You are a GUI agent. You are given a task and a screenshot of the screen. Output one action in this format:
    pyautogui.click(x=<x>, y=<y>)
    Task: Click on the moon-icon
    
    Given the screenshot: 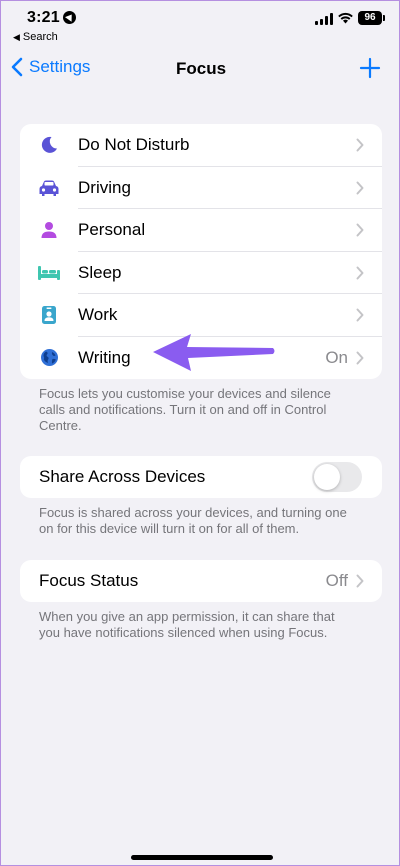 What is the action you would take?
    pyautogui.click(x=49, y=145)
    